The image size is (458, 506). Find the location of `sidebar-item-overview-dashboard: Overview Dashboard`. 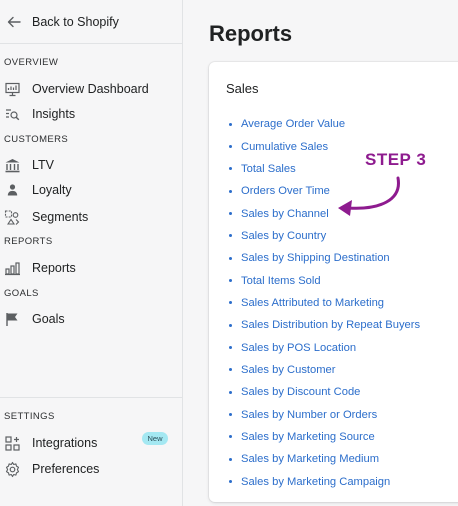

sidebar-item-overview-dashboard: Overview Dashboard is located at coordinates (91, 89).